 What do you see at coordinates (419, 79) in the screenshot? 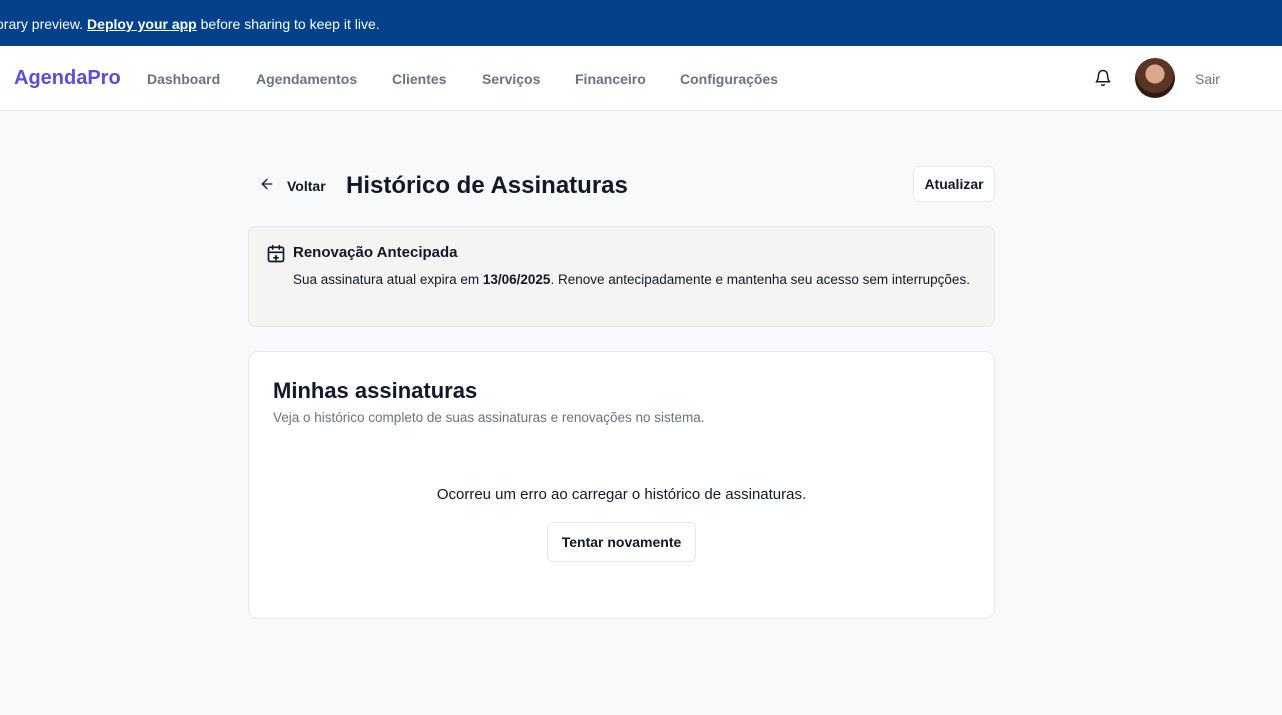
I see `nav-item-clientes: Clientes` at bounding box center [419, 79].